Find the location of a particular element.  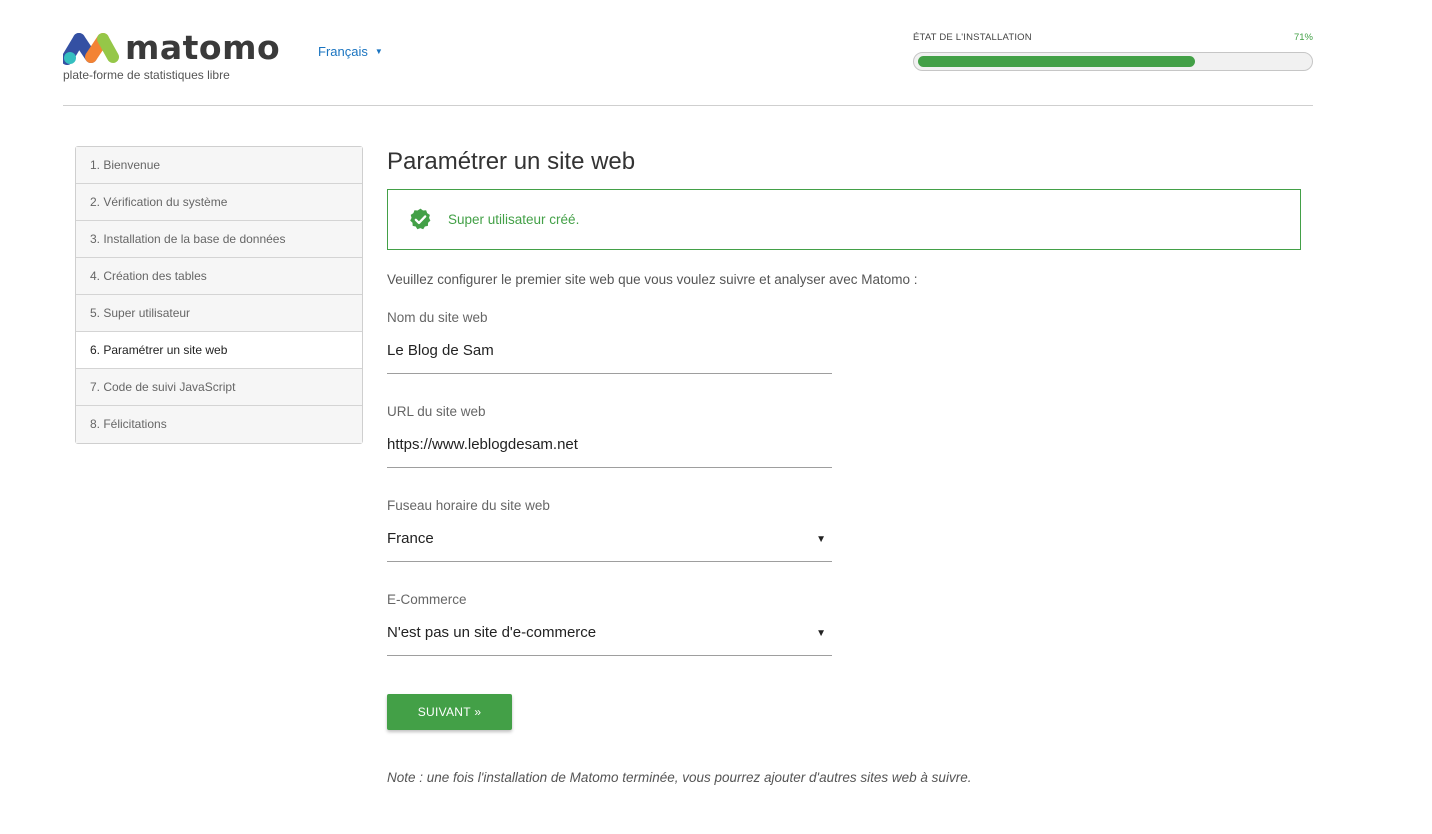

matomo-logo-icon is located at coordinates (91, 49).